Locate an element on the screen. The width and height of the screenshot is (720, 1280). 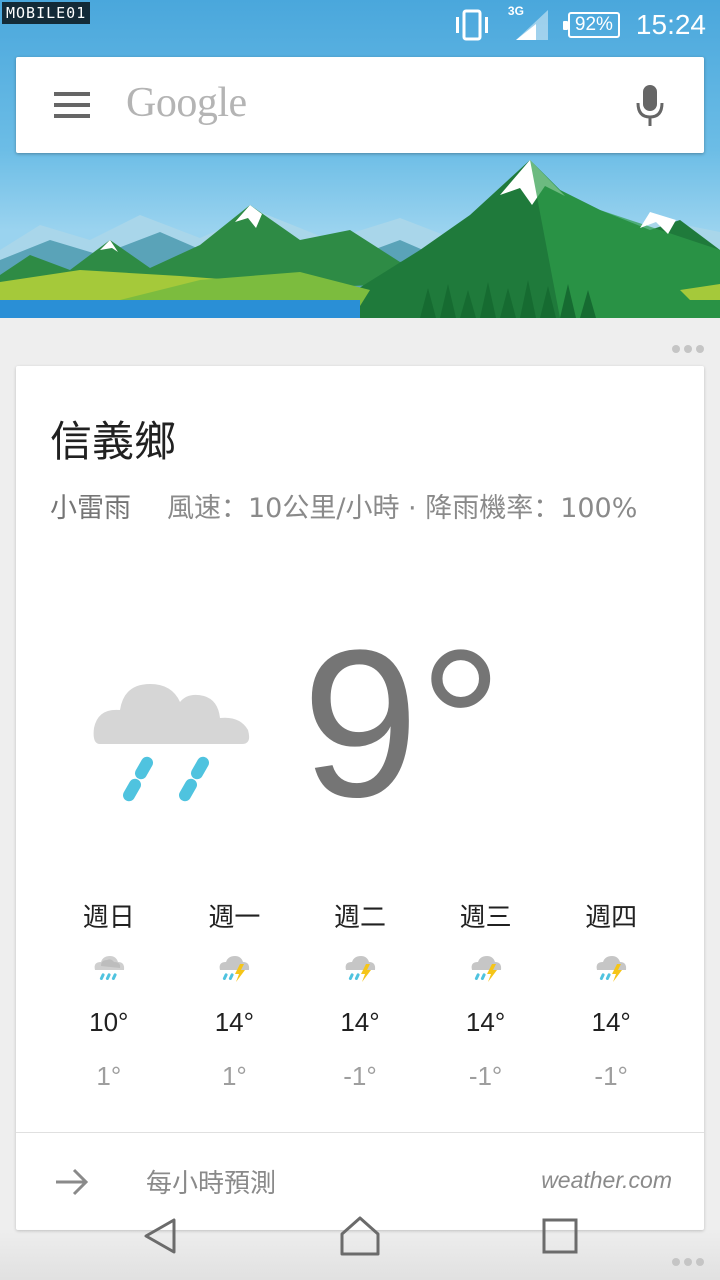
hourly-forecast-label: 每小時預測 is located at coordinates (211, 1184).